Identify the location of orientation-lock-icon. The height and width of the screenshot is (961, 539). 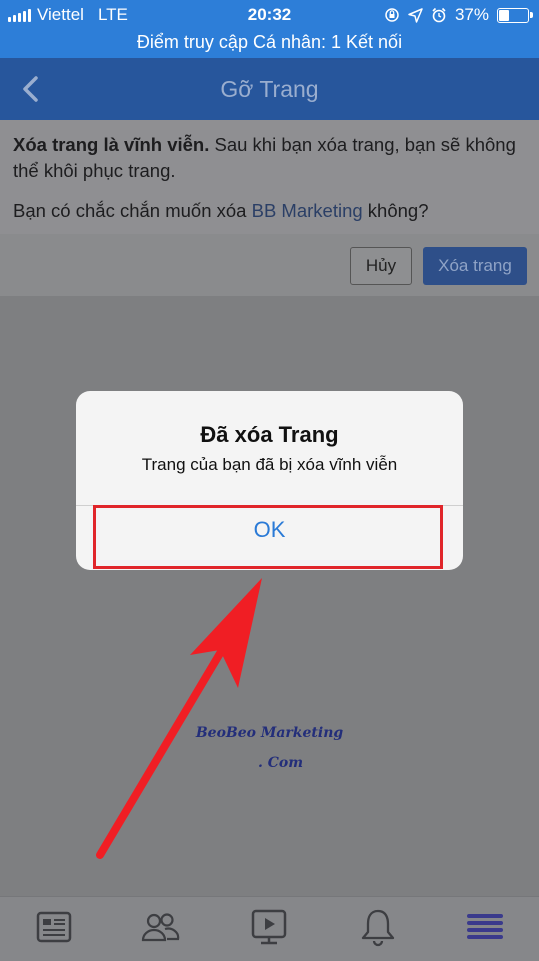
(392, 15).